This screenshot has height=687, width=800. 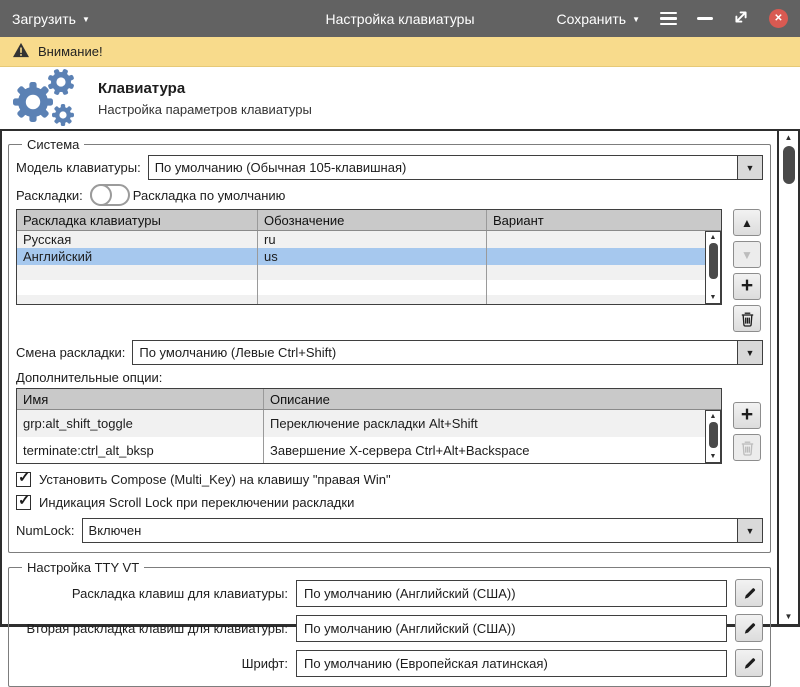 I want to click on warning-text: Внимание!, so click(x=70, y=51).